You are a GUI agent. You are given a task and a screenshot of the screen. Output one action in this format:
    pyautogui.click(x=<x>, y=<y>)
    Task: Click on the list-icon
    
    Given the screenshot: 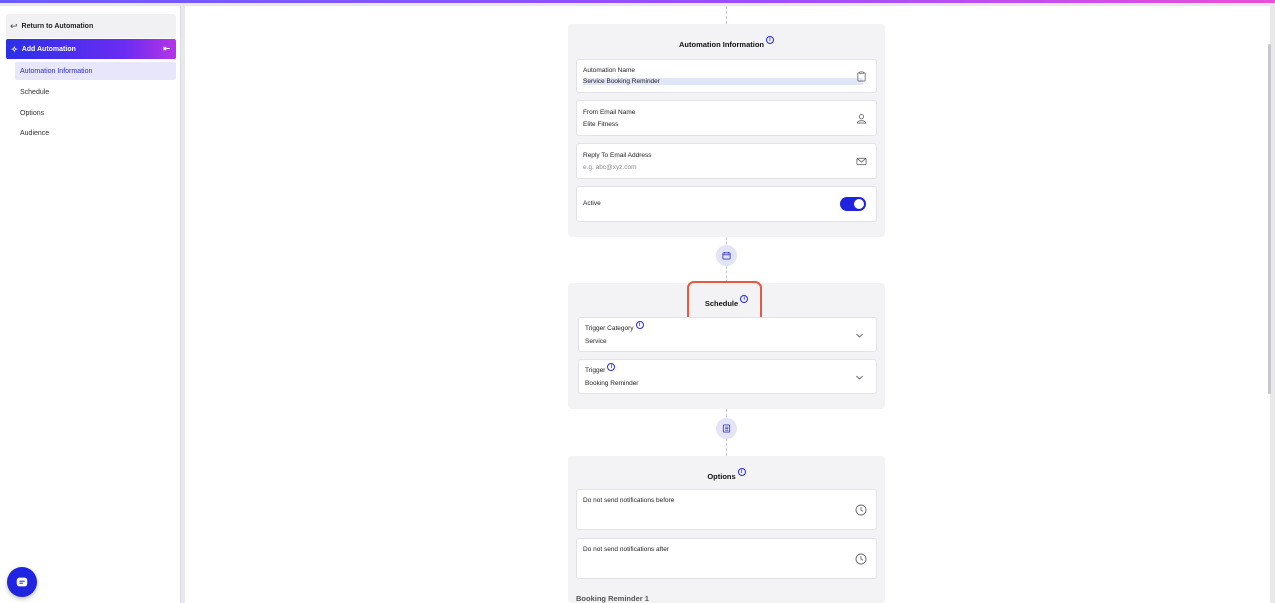 What is the action you would take?
    pyautogui.click(x=726, y=428)
    